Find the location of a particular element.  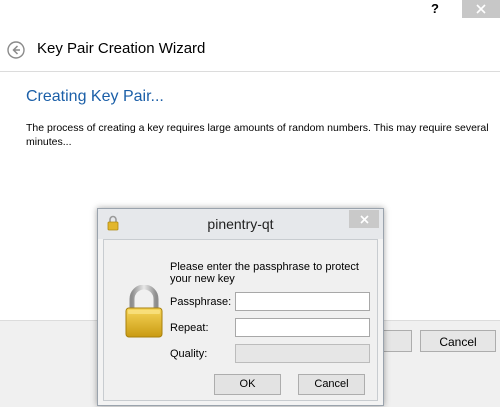

quality-label: Quality: is located at coordinates (189, 354).